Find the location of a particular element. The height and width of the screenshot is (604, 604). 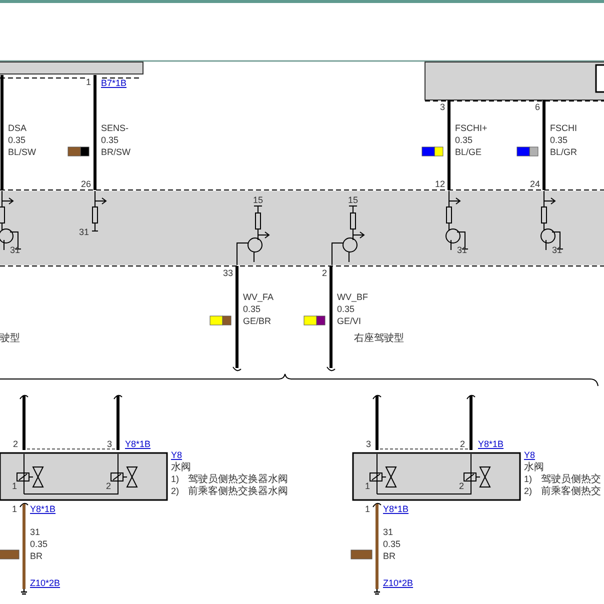

wire-color-code: GE/VI is located at coordinates (349, 321).